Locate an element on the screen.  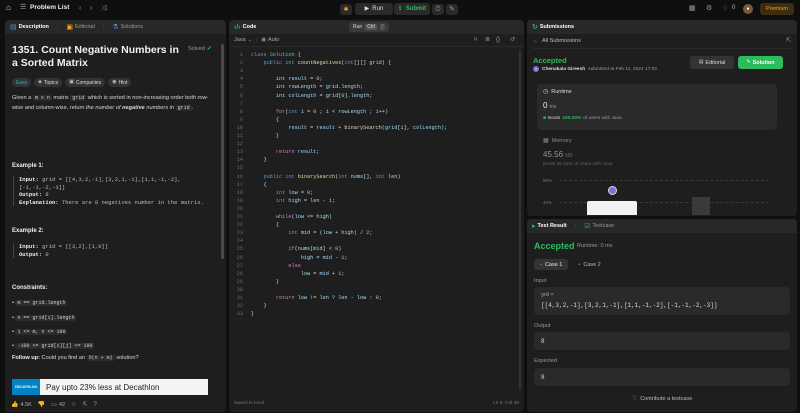
avatar: ● is located at coordinates (748, 9).